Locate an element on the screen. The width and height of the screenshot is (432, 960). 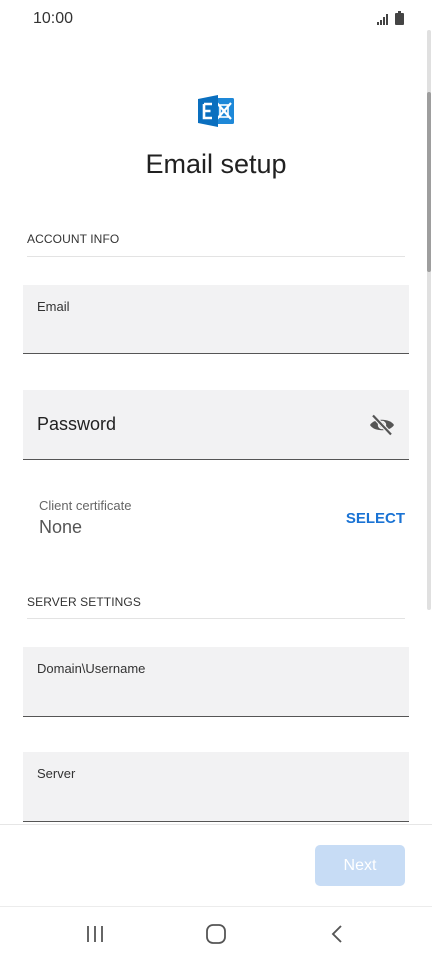
server-settings-divider is located at coordinates (216, 618).